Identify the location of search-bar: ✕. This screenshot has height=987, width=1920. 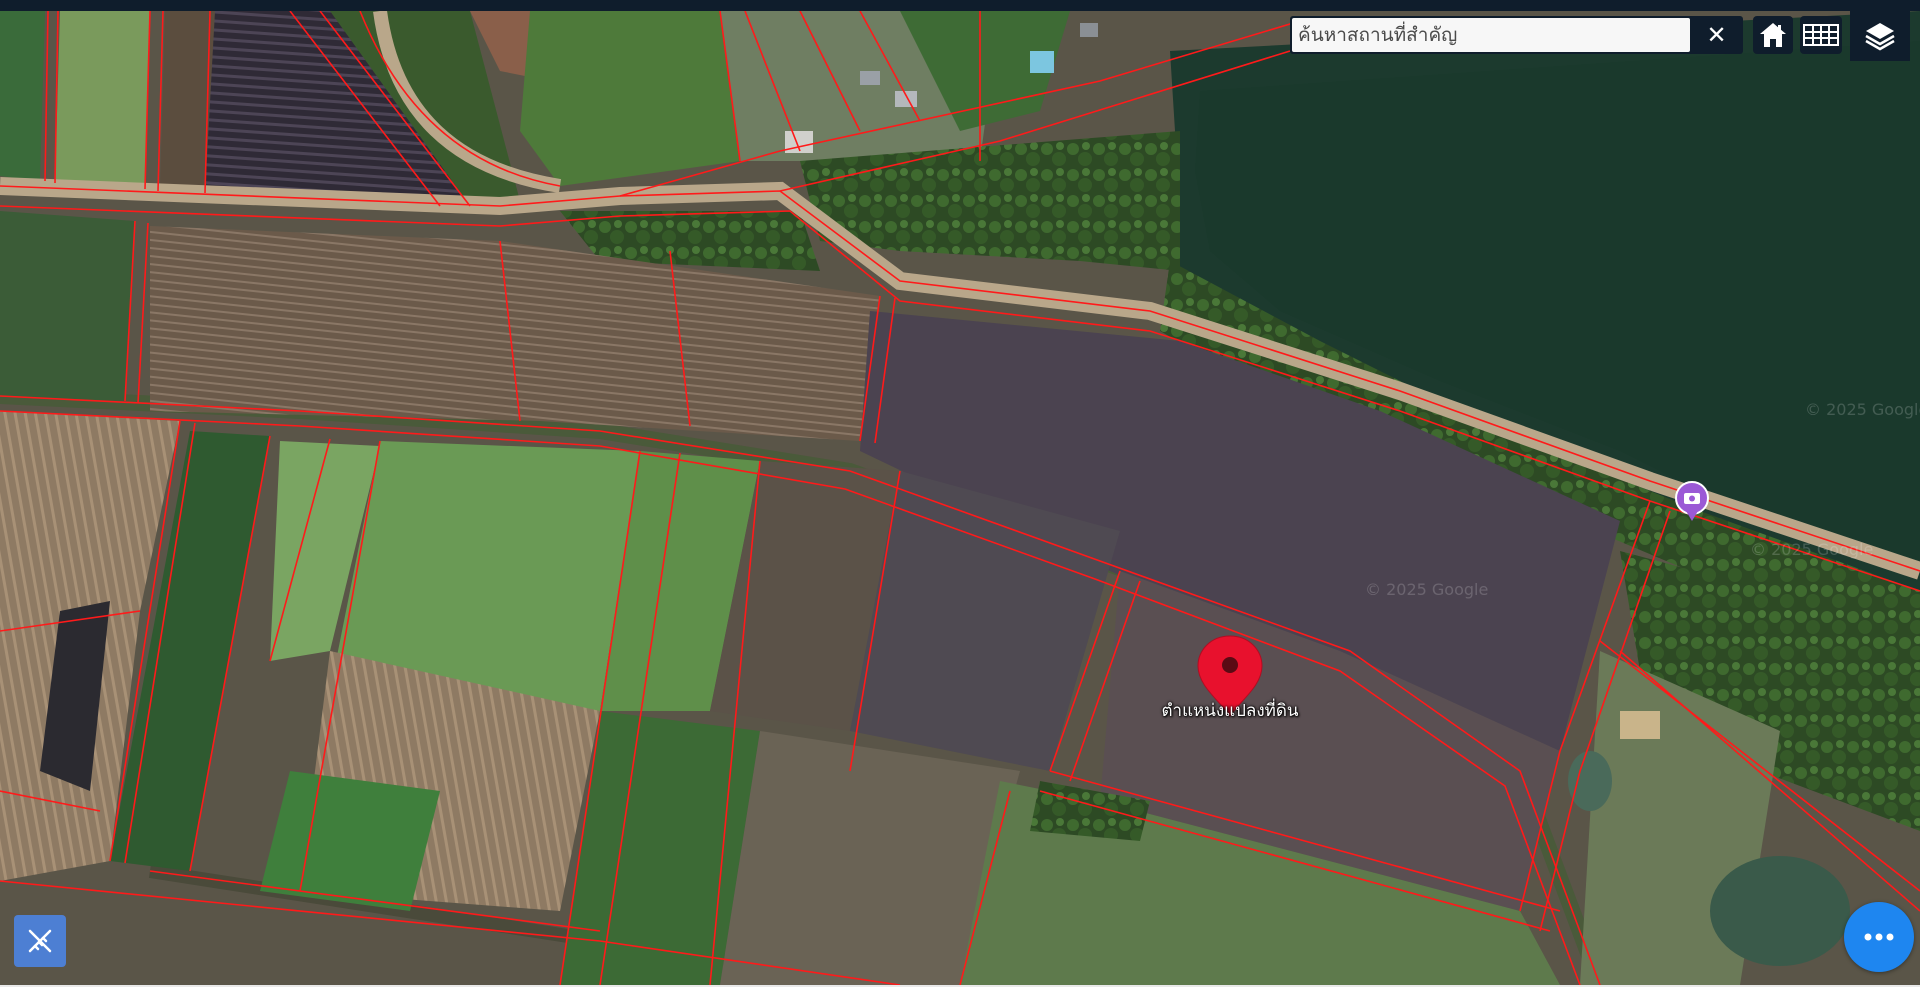
(1516, 35).